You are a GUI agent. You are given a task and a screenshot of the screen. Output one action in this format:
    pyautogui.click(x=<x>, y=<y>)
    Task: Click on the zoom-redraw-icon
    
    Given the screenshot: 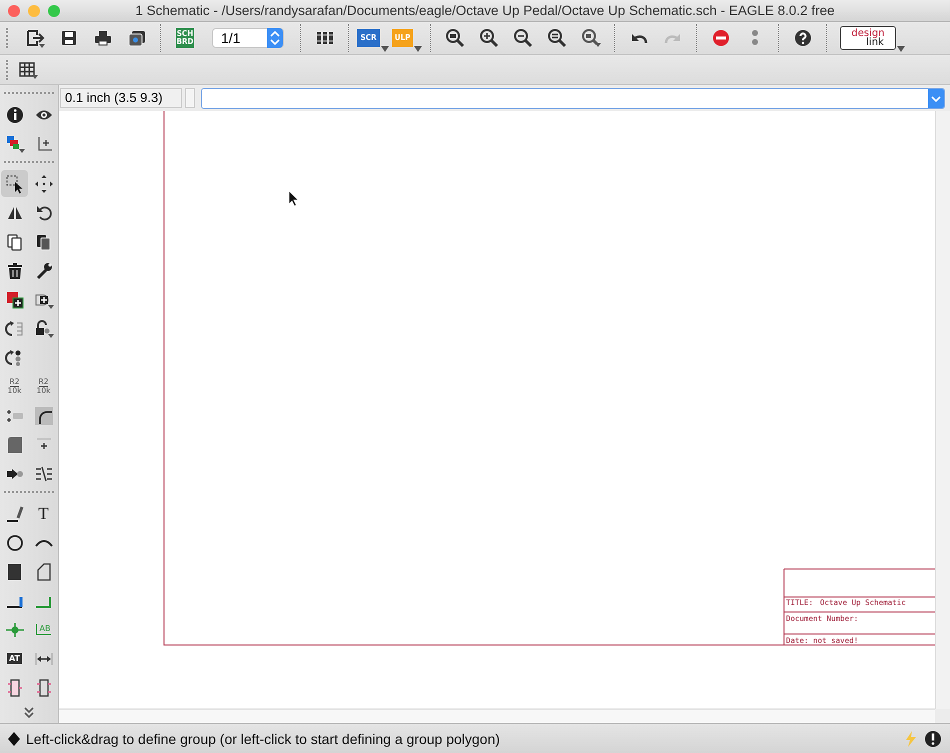 What is the action you would take?
    pyautogui.click(x=557, y=38)
    